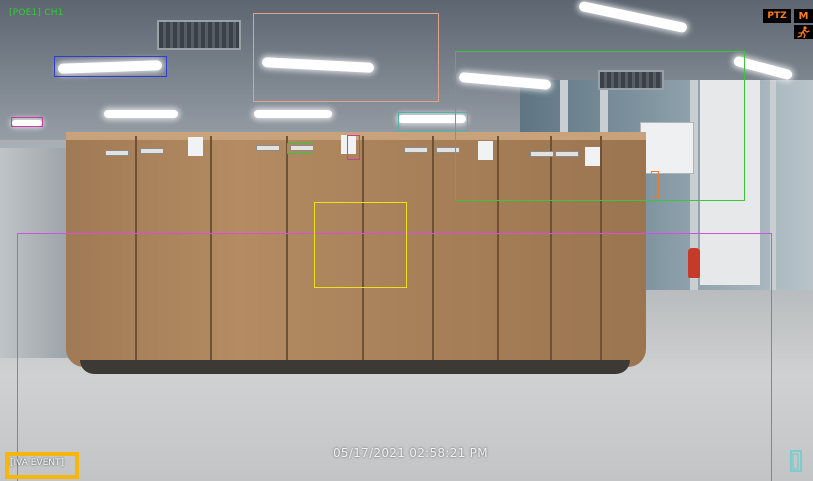  I want to click on iva-event-label: [IVA EVENT], so click(37, 463).